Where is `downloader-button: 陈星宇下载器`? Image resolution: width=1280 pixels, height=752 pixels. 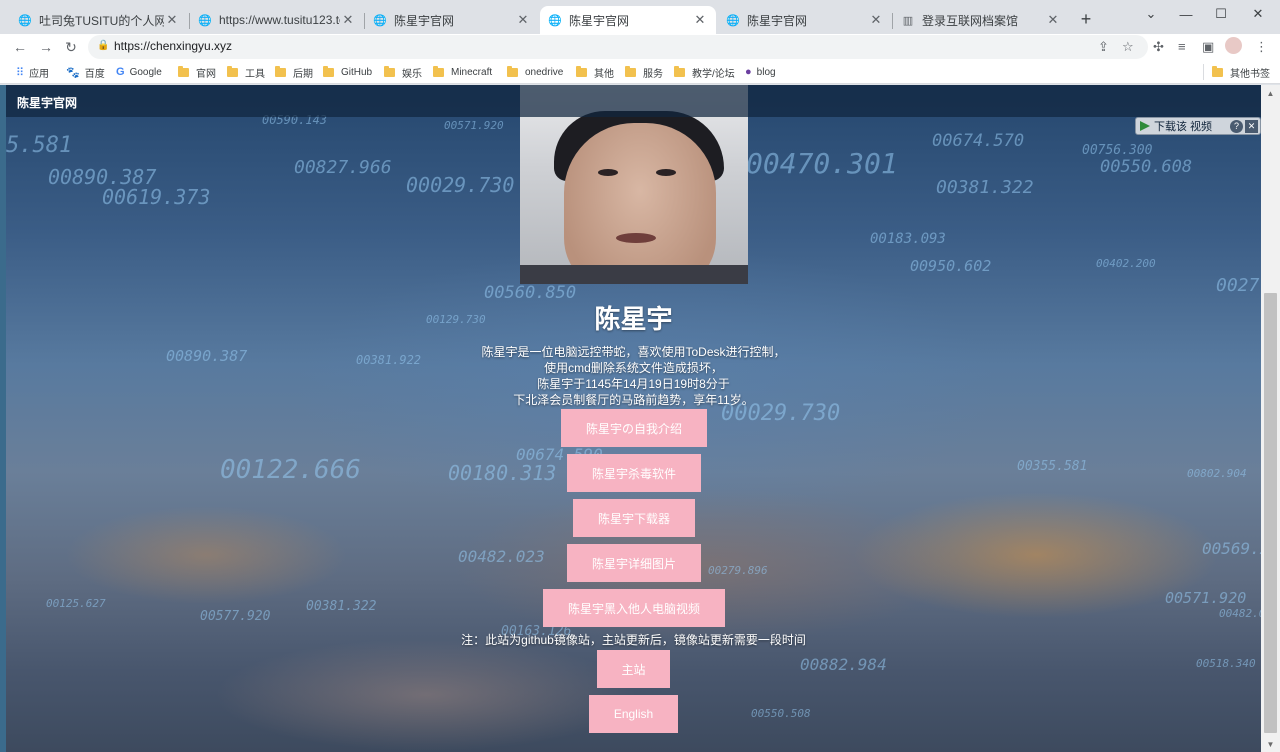 downloader-button: 陈星宇下载器 is located at coordinates (634, 518).